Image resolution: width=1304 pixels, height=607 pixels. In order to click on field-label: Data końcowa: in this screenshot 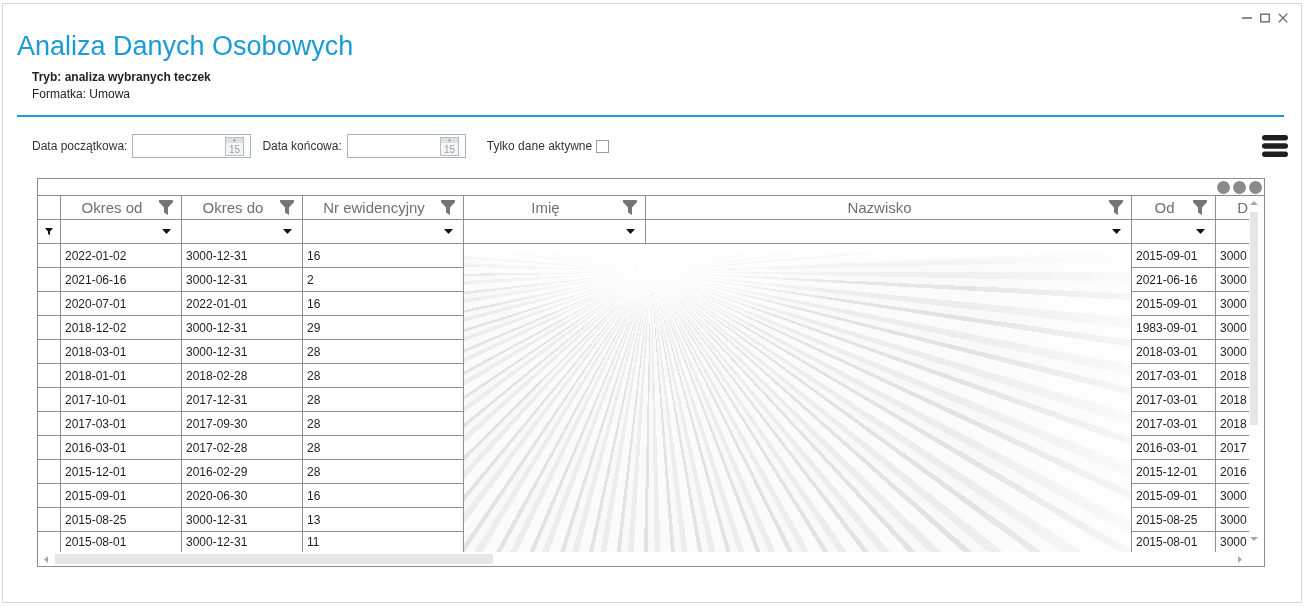, I will do `click(302, 146)`.